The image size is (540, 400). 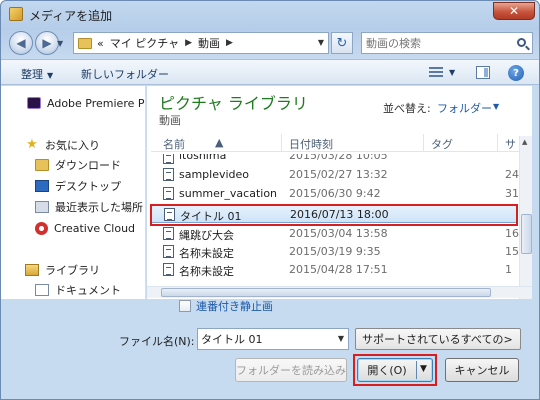 I want to click on recent-pages-dropdown-icon: ▼, so click(x=60, y=43).